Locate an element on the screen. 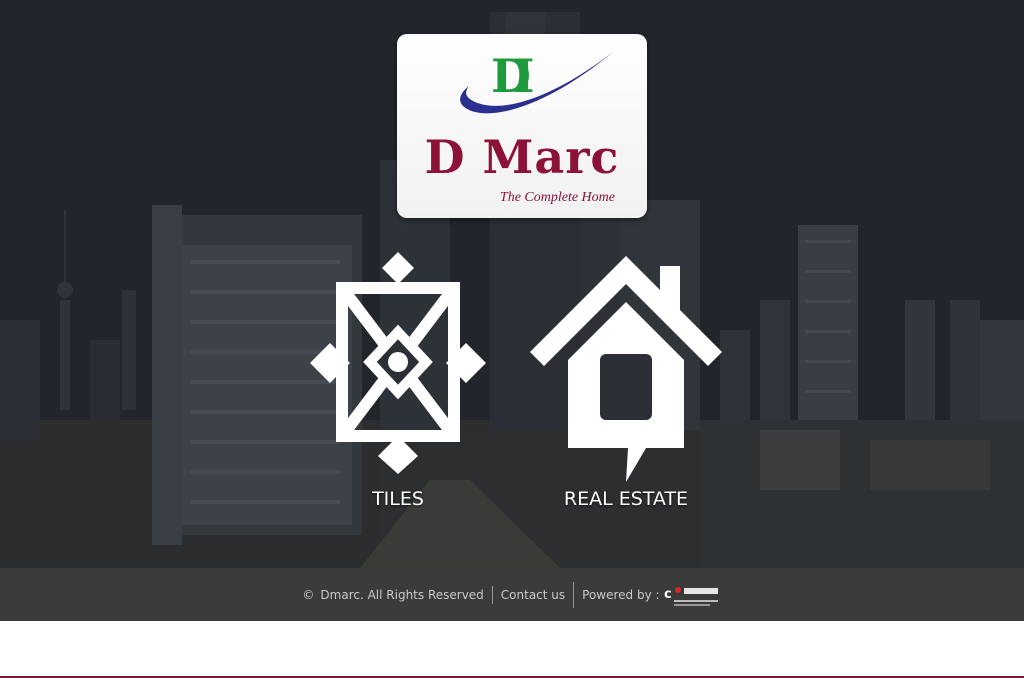 The image size is (1024, 678). tiles-link: TILES is located at coordinates (398, 381).